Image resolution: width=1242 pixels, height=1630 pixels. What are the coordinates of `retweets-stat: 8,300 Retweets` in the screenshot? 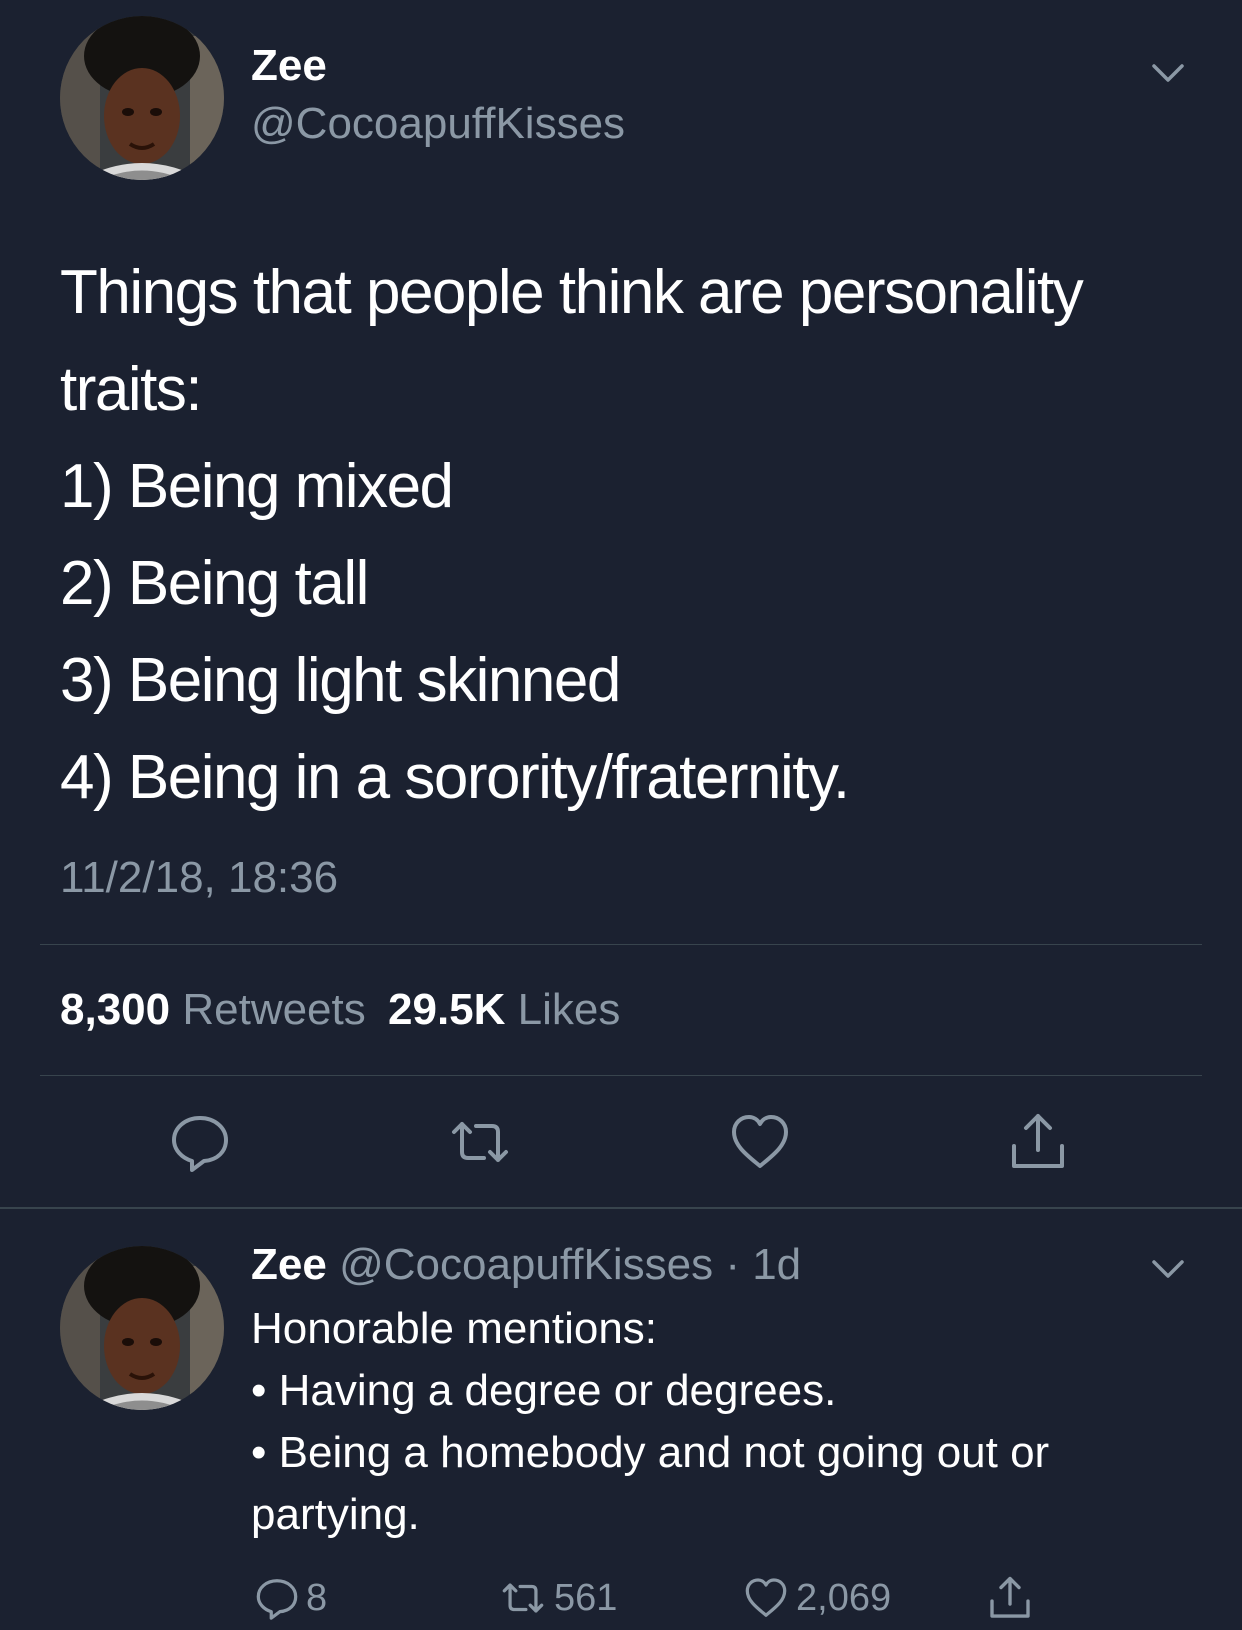 It's located at (219, 1009).